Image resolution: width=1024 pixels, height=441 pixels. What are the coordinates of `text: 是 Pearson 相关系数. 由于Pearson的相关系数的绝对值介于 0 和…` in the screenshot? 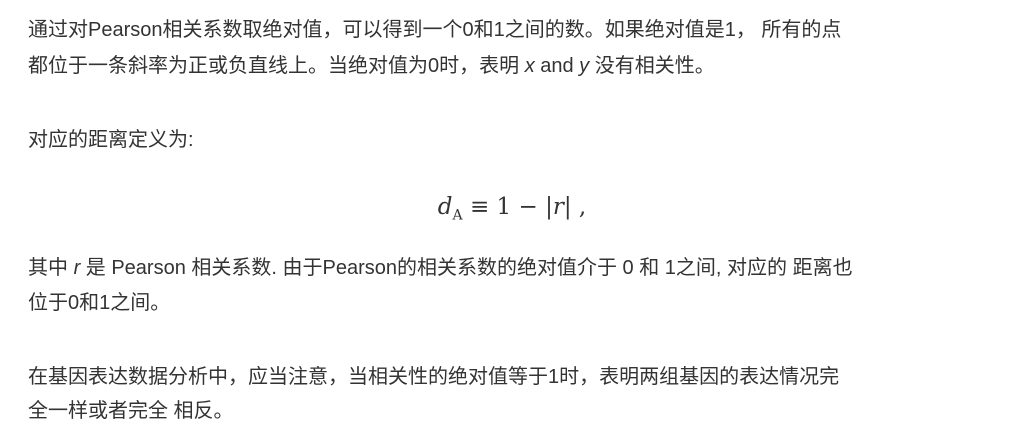 It's located at (466, 268).